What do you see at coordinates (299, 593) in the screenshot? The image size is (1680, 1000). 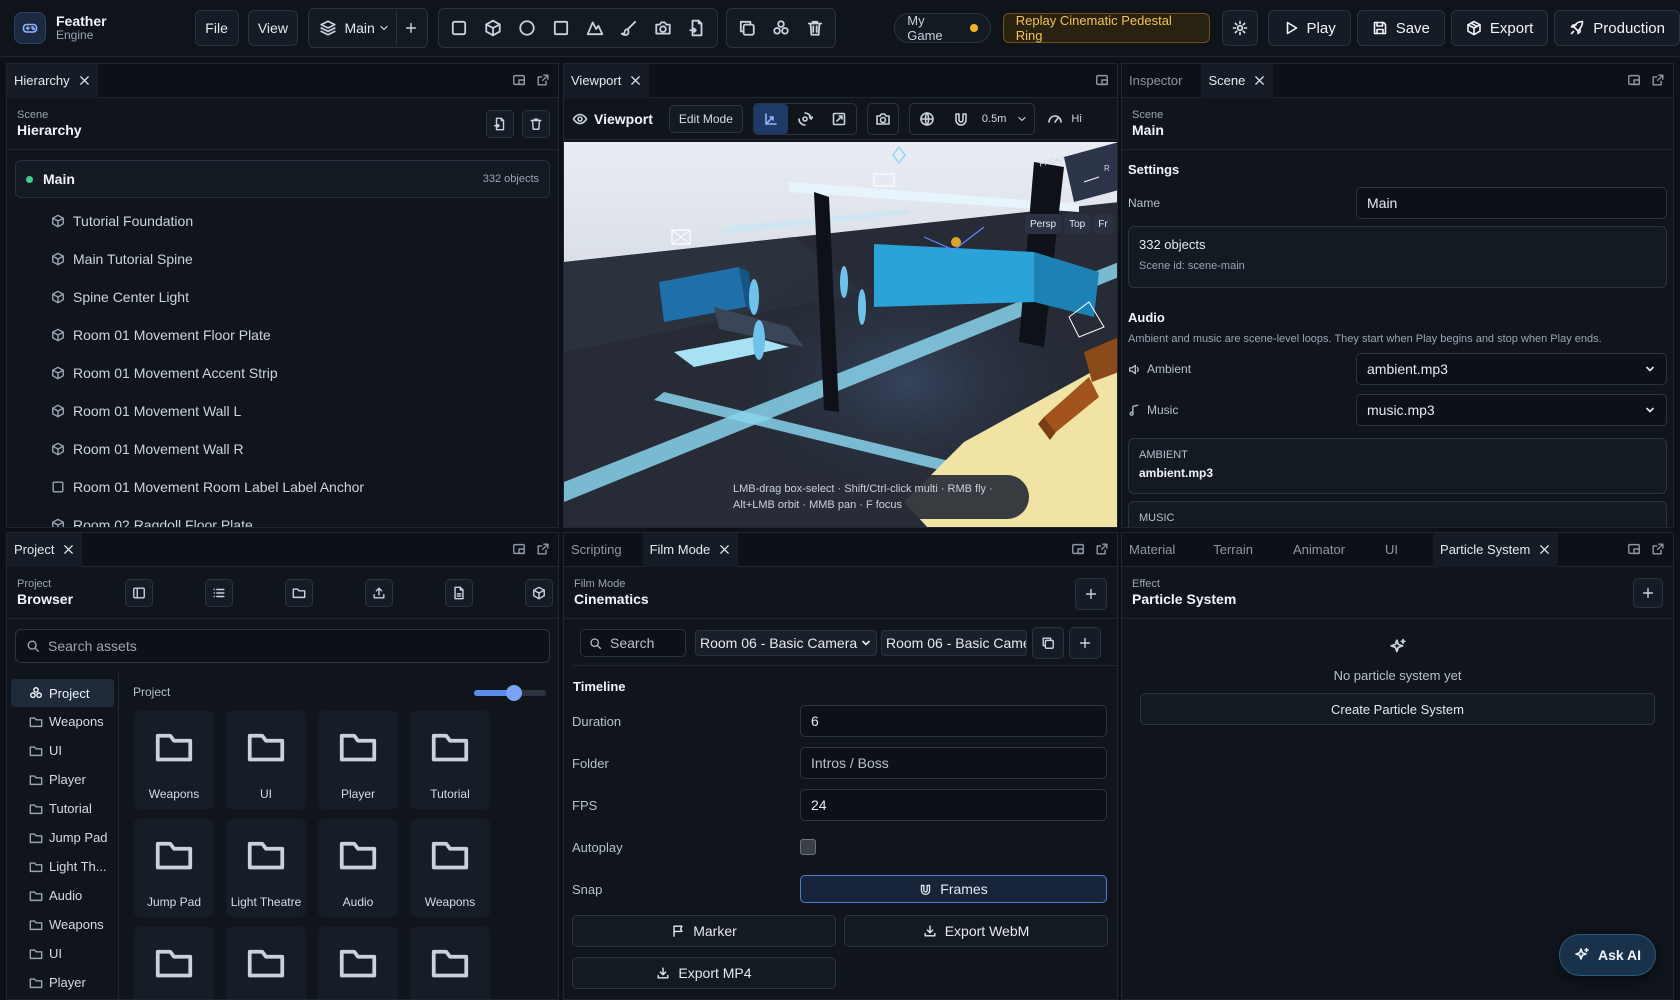 I see `new-folder-button` at bounding box center [299, 593].